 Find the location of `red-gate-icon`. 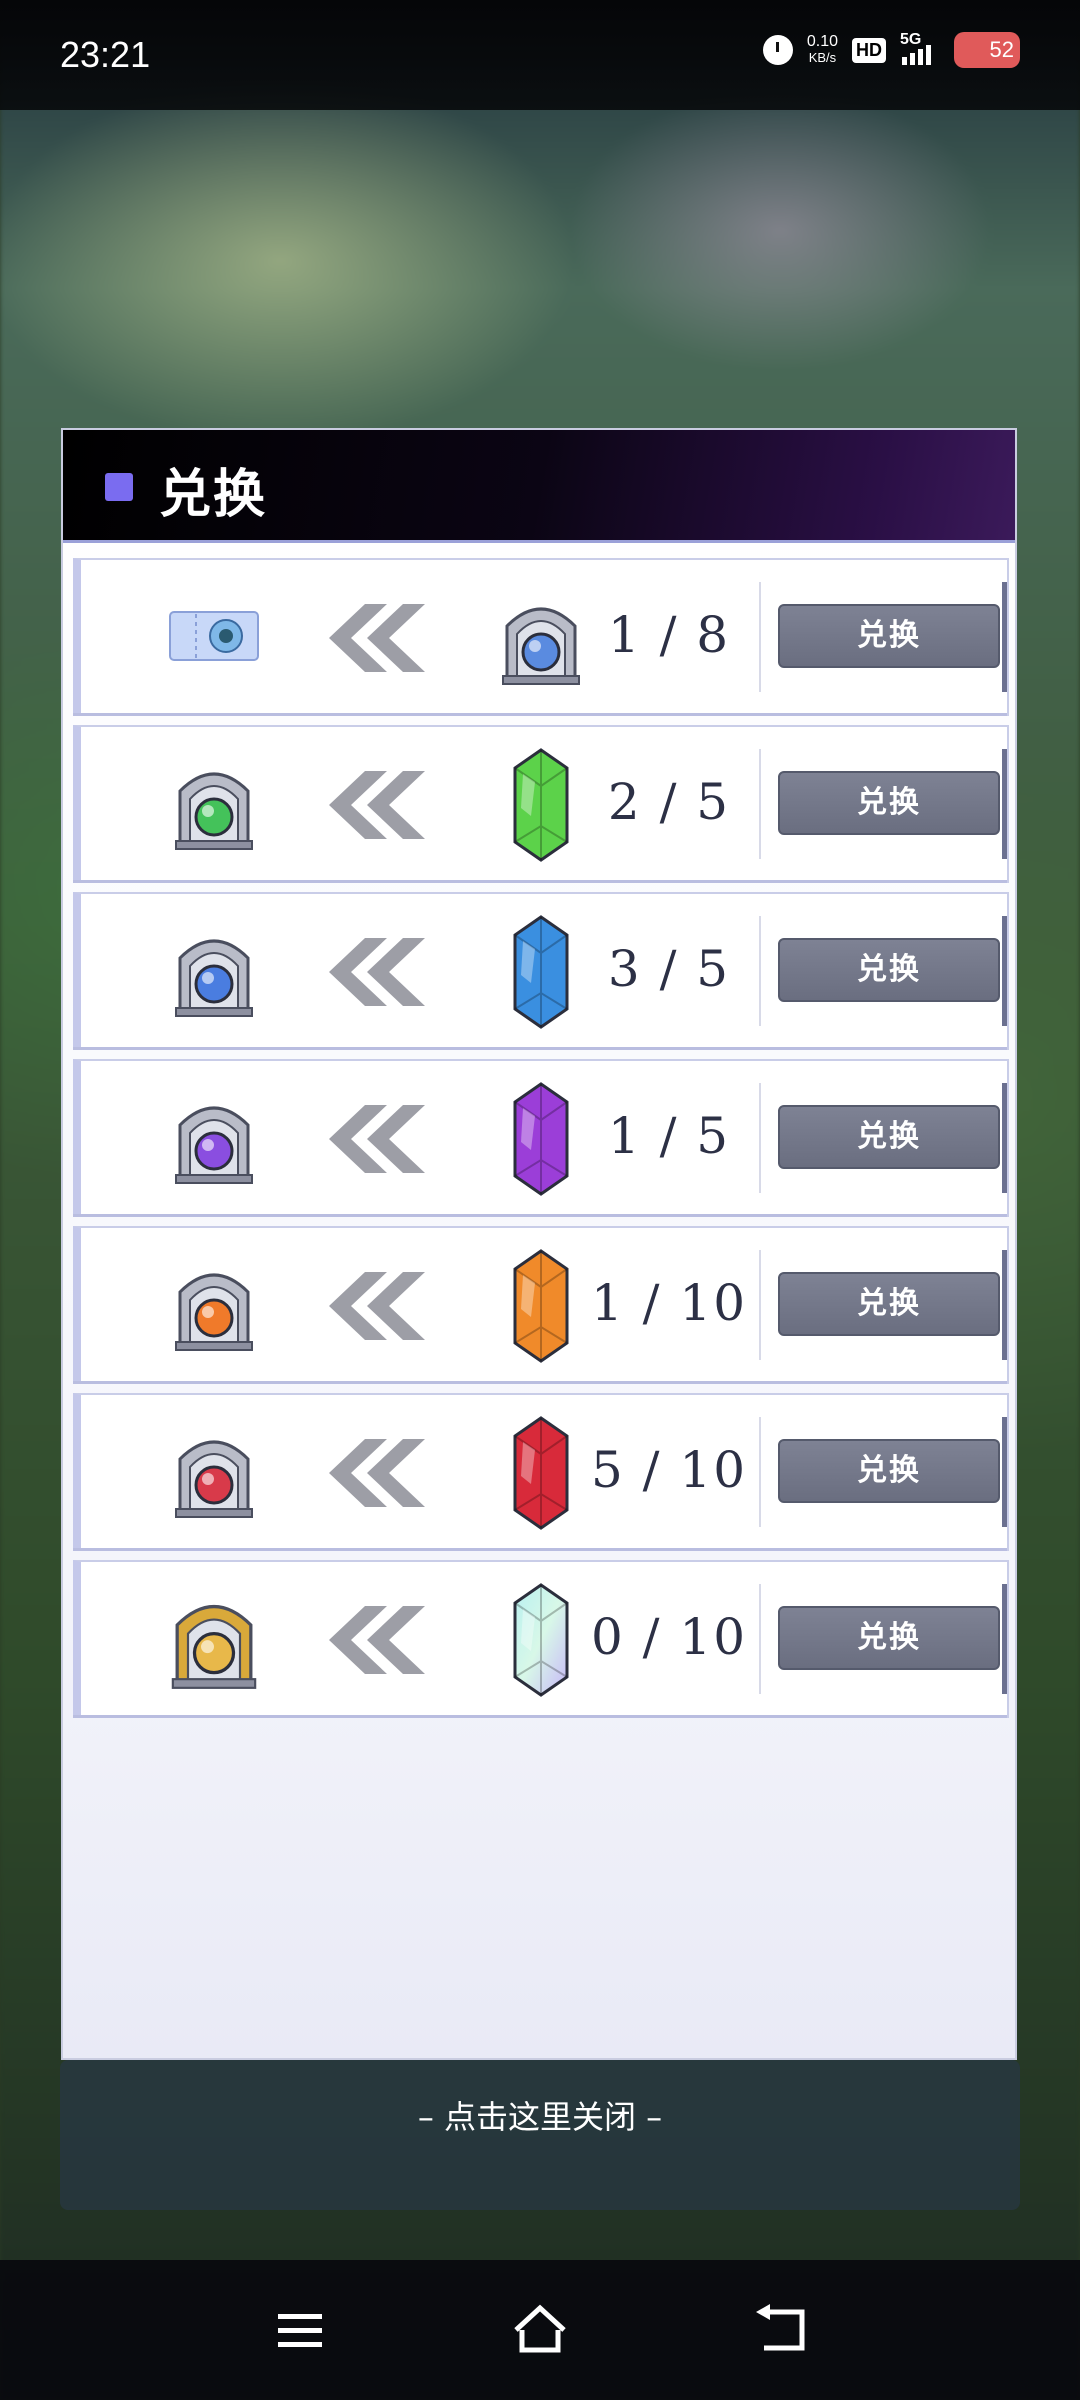

red-gate-icon is located at coordinates (214, 1471).